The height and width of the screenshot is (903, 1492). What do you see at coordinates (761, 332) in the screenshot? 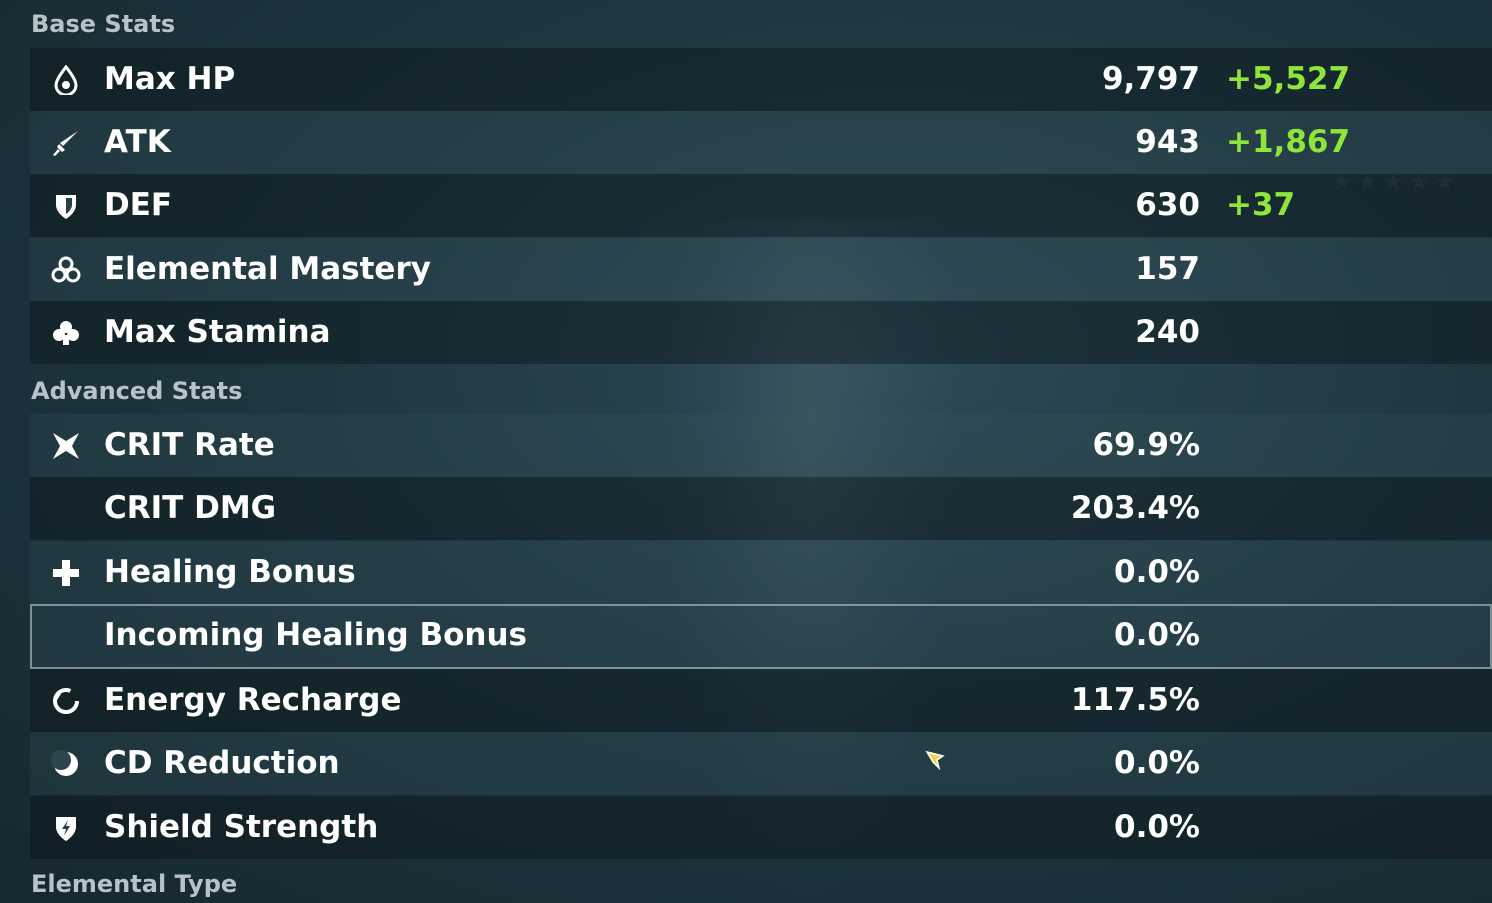
I see `stat-row-max-stamina: Max Stamina 240` at bounding box center [761, 332].